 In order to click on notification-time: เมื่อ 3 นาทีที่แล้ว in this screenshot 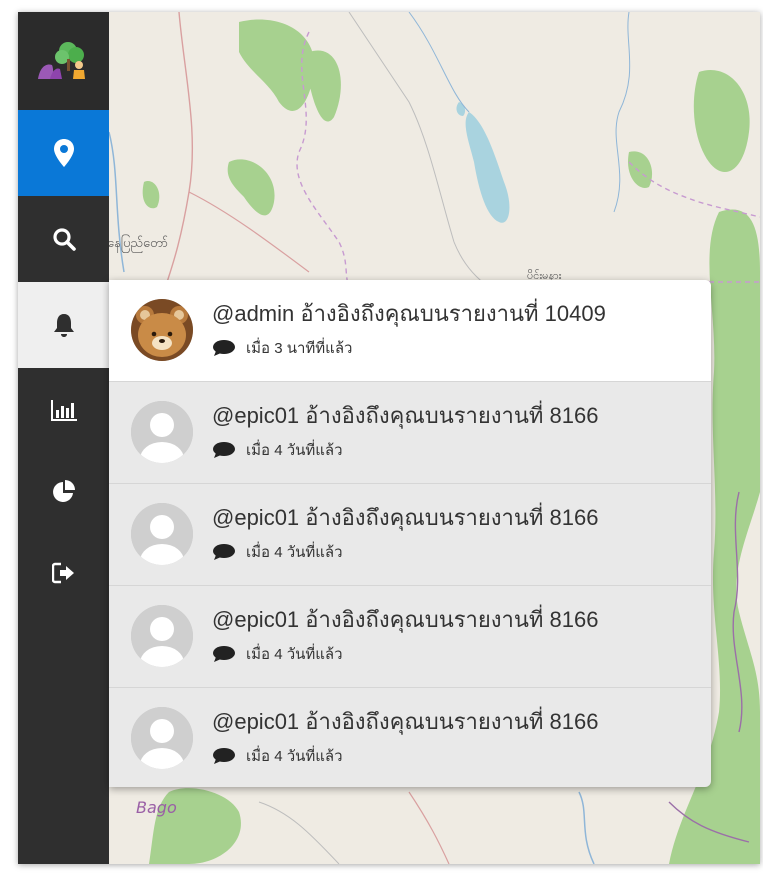, I will do `click(299, 348)`.